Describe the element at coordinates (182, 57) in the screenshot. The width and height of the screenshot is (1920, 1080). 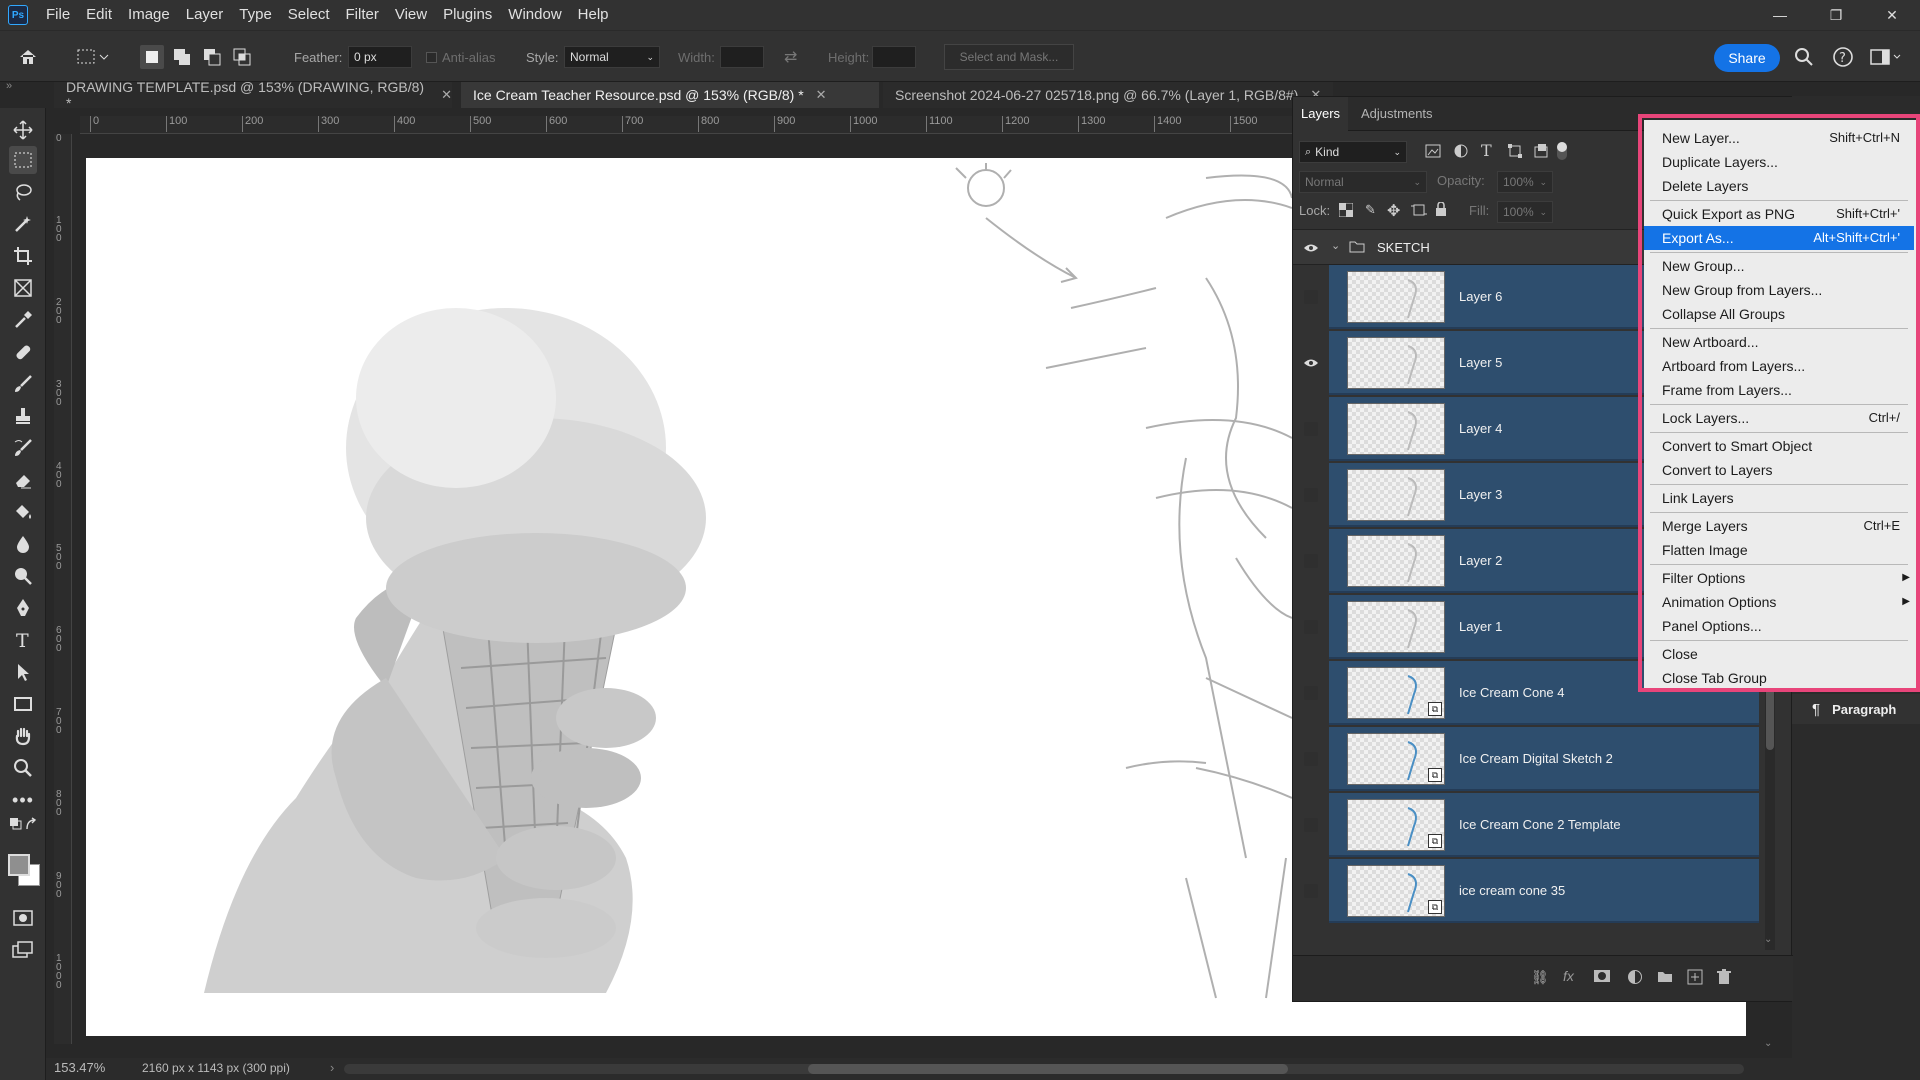
I see `add-to-selection-icon` at that location.